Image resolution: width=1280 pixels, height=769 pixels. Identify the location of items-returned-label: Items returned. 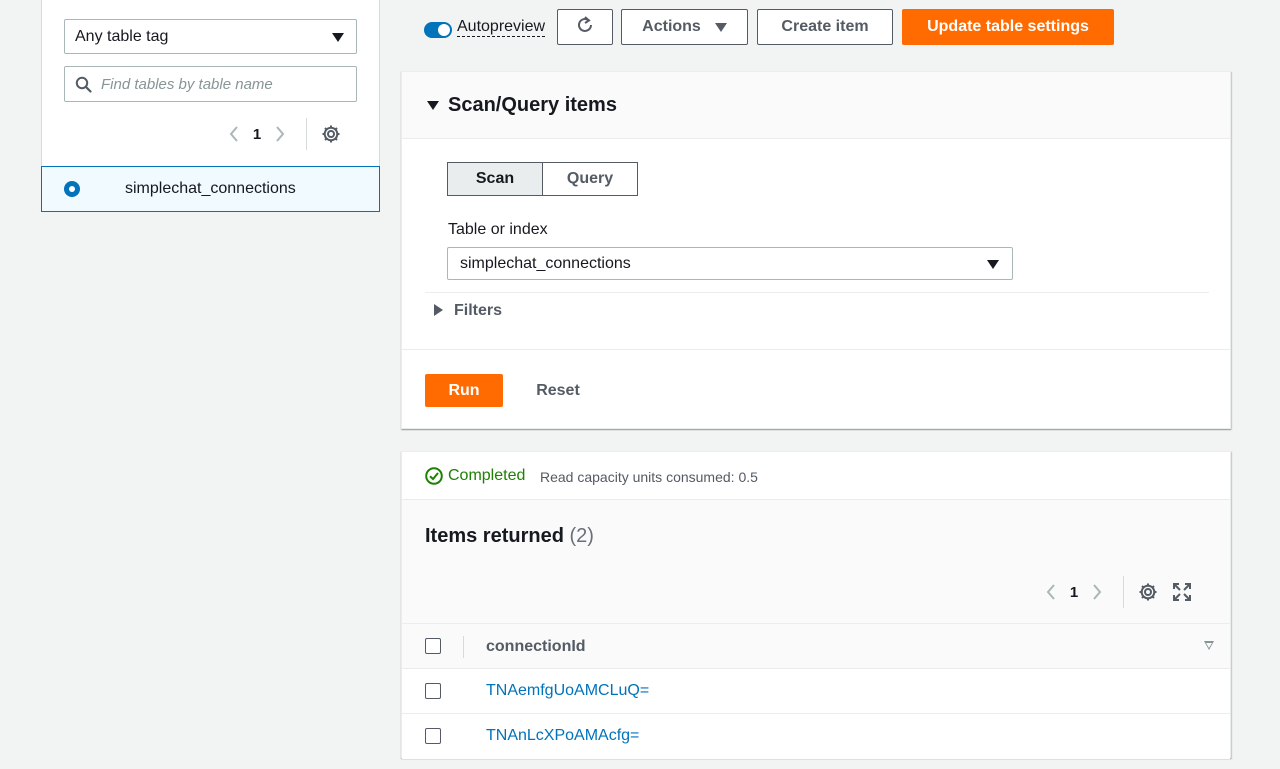
(494, 536).